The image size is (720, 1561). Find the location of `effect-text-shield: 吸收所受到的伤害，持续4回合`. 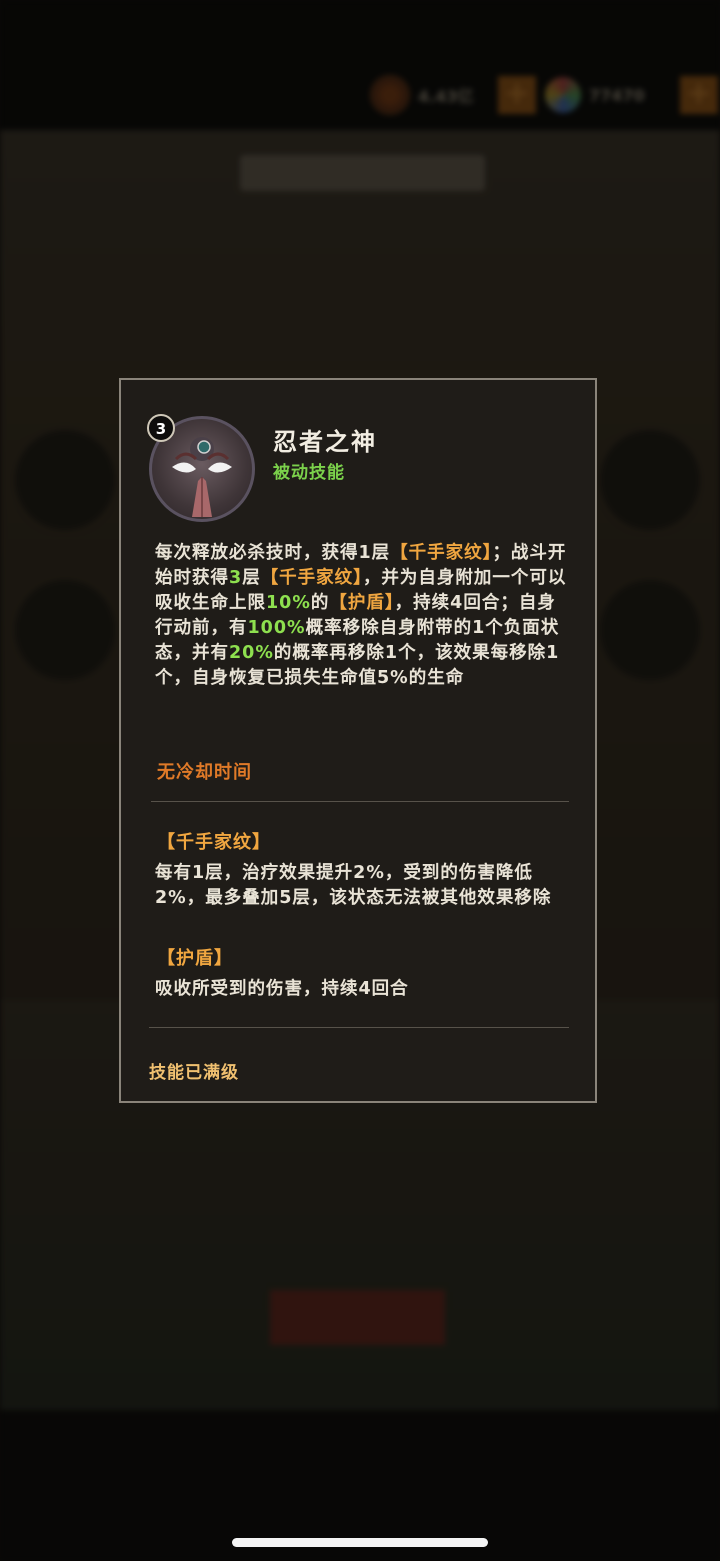

effect-text-shield: 吸收所受到的伤害，持续4回合 is located at coordinates (282, 989).